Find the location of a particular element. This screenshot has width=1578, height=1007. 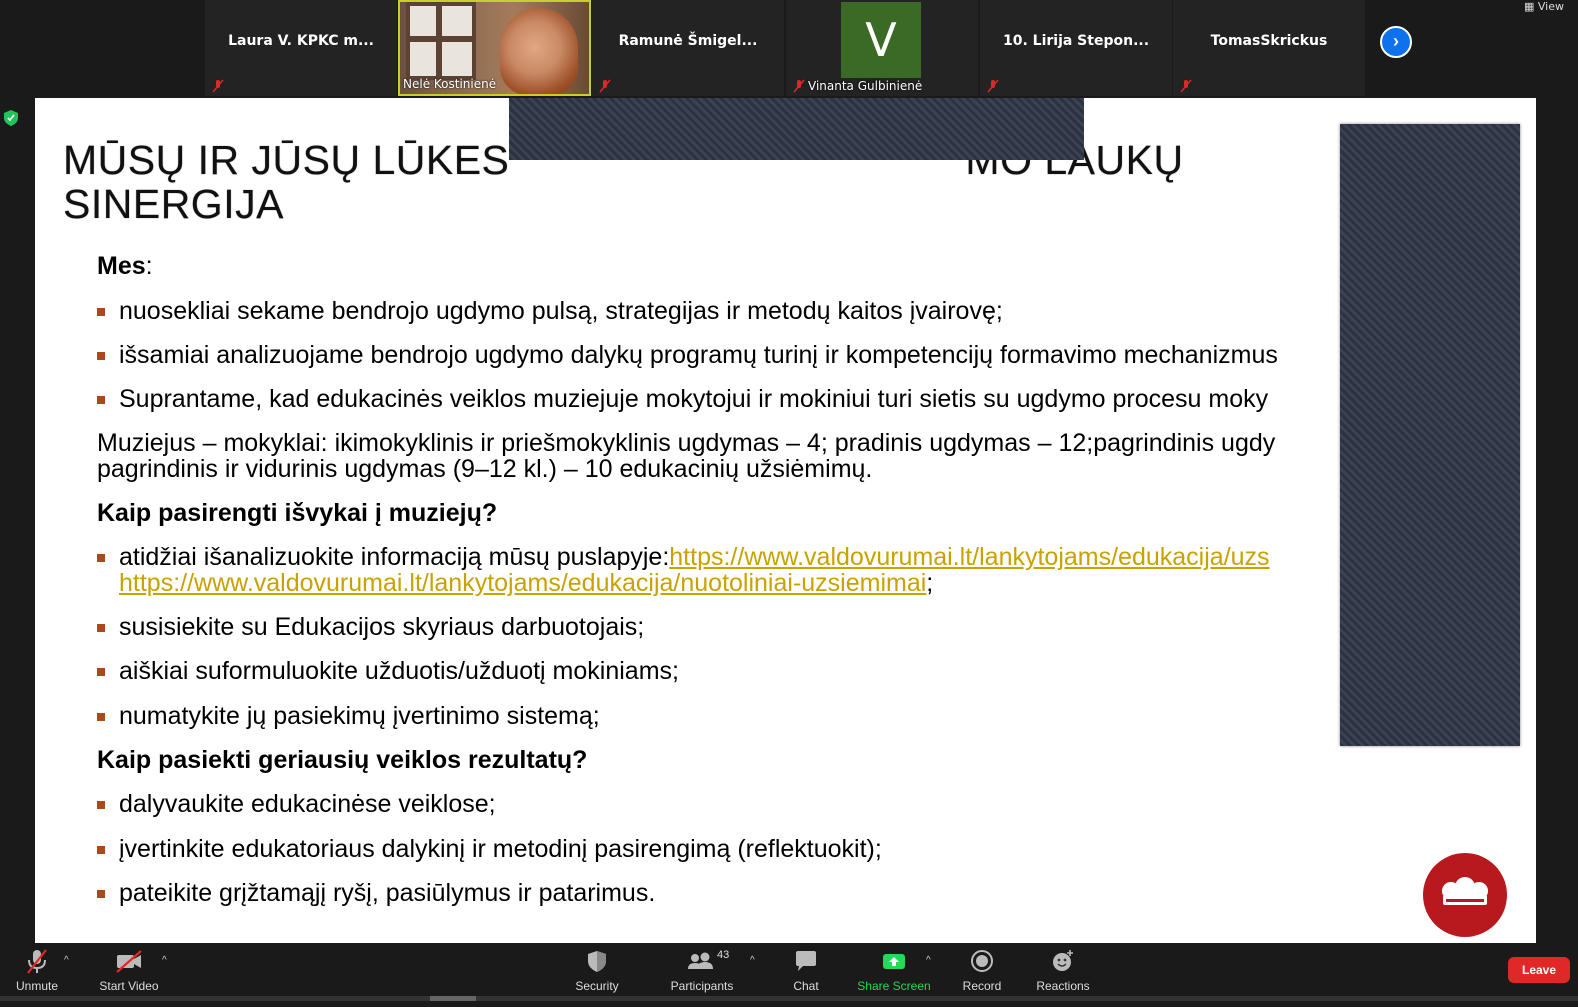

share-options-caret: ^ is located at coordinates (928, 960).